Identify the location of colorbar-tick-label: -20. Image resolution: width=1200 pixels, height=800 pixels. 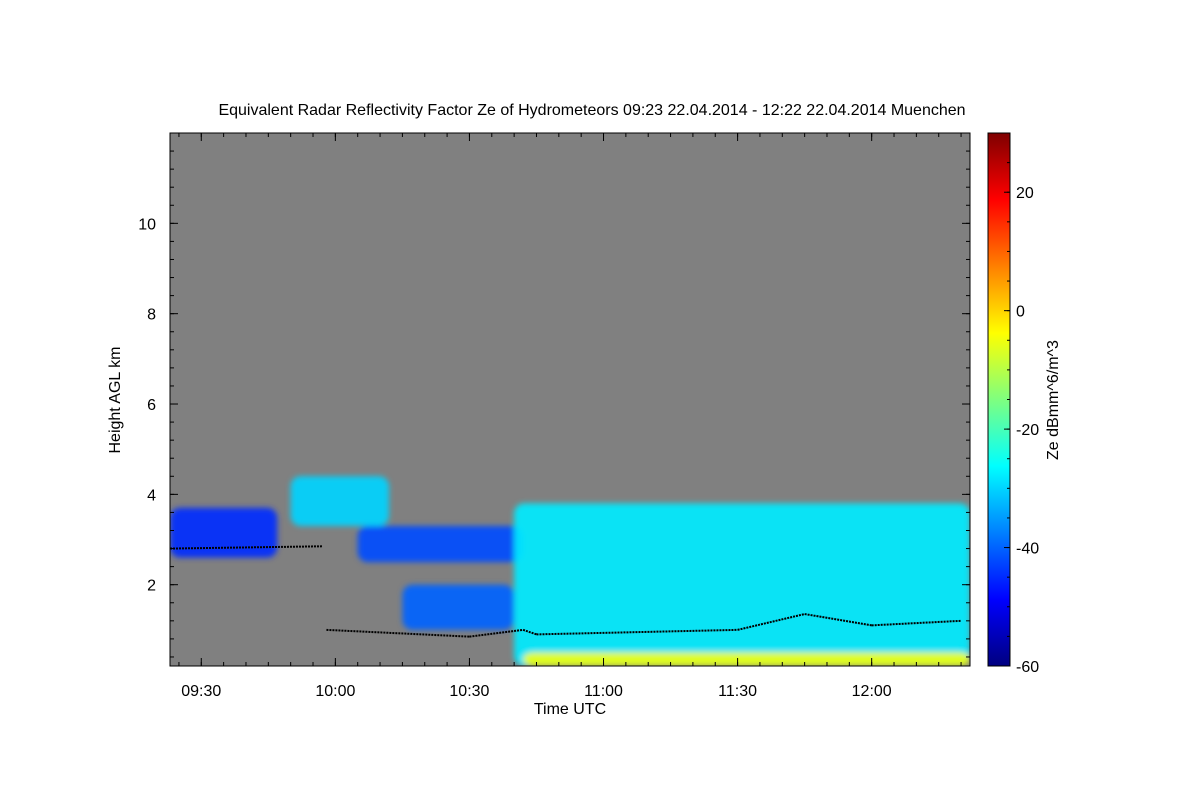
(1027, 430).